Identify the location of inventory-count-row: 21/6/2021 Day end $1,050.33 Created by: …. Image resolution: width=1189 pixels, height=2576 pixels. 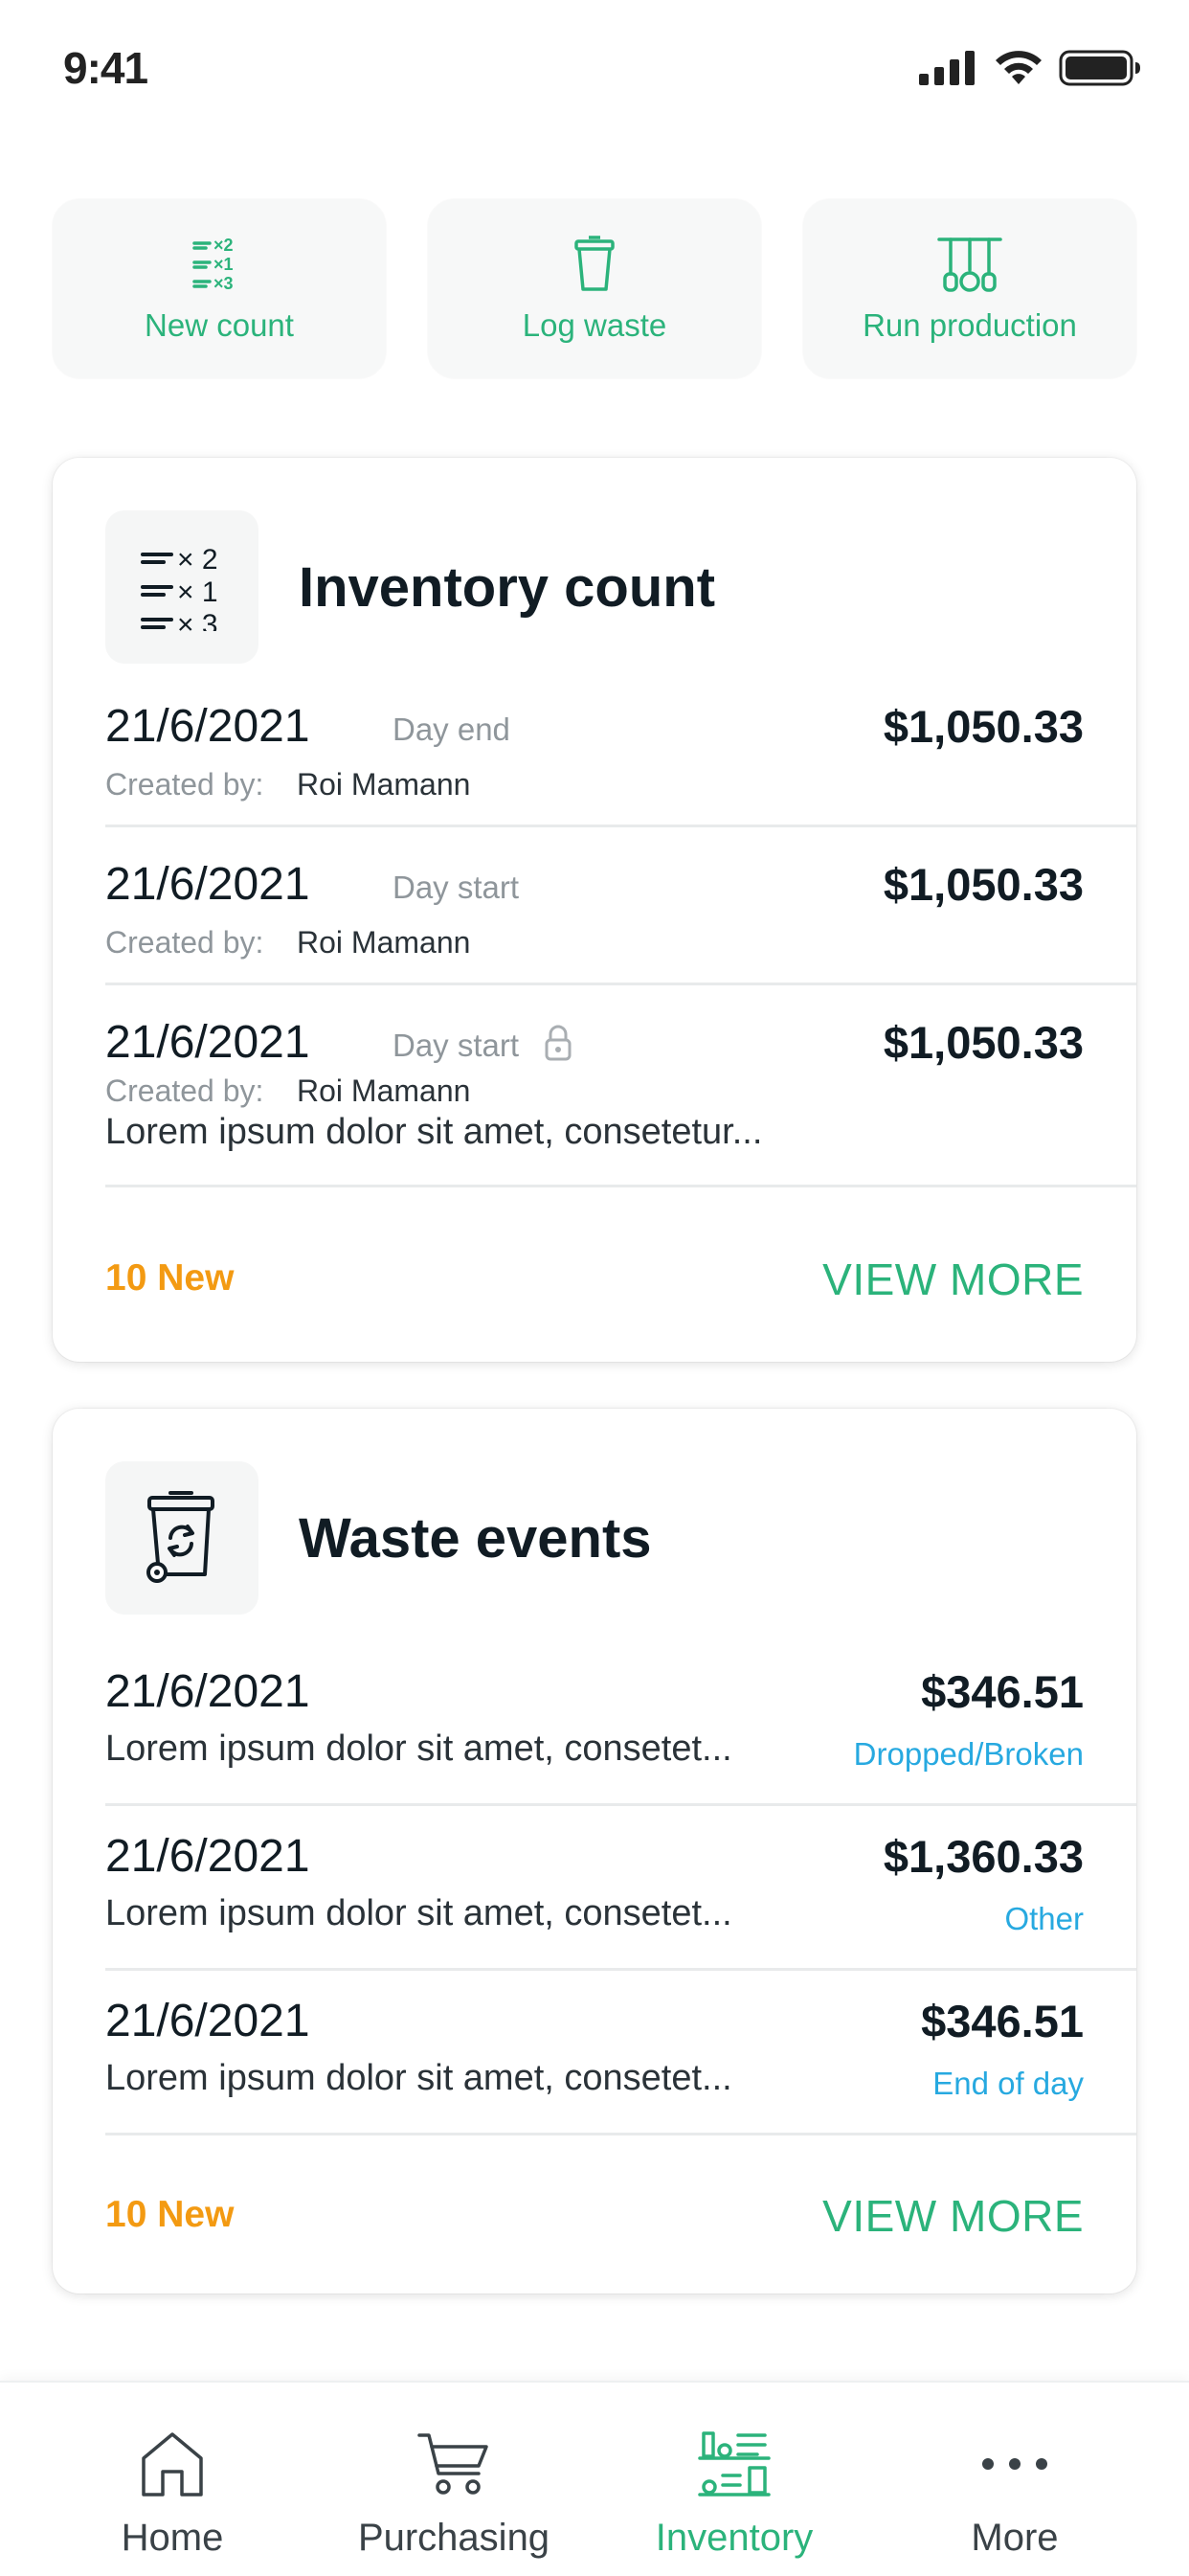
(620, 763).